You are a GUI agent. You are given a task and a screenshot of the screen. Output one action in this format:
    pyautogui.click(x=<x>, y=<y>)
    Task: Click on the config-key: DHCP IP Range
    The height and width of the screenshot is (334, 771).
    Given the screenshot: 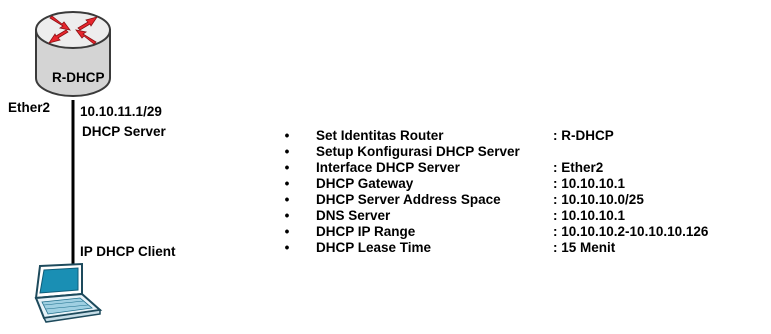 What is the action you would take?
    pyautogui.click(x=366, y=231)
    